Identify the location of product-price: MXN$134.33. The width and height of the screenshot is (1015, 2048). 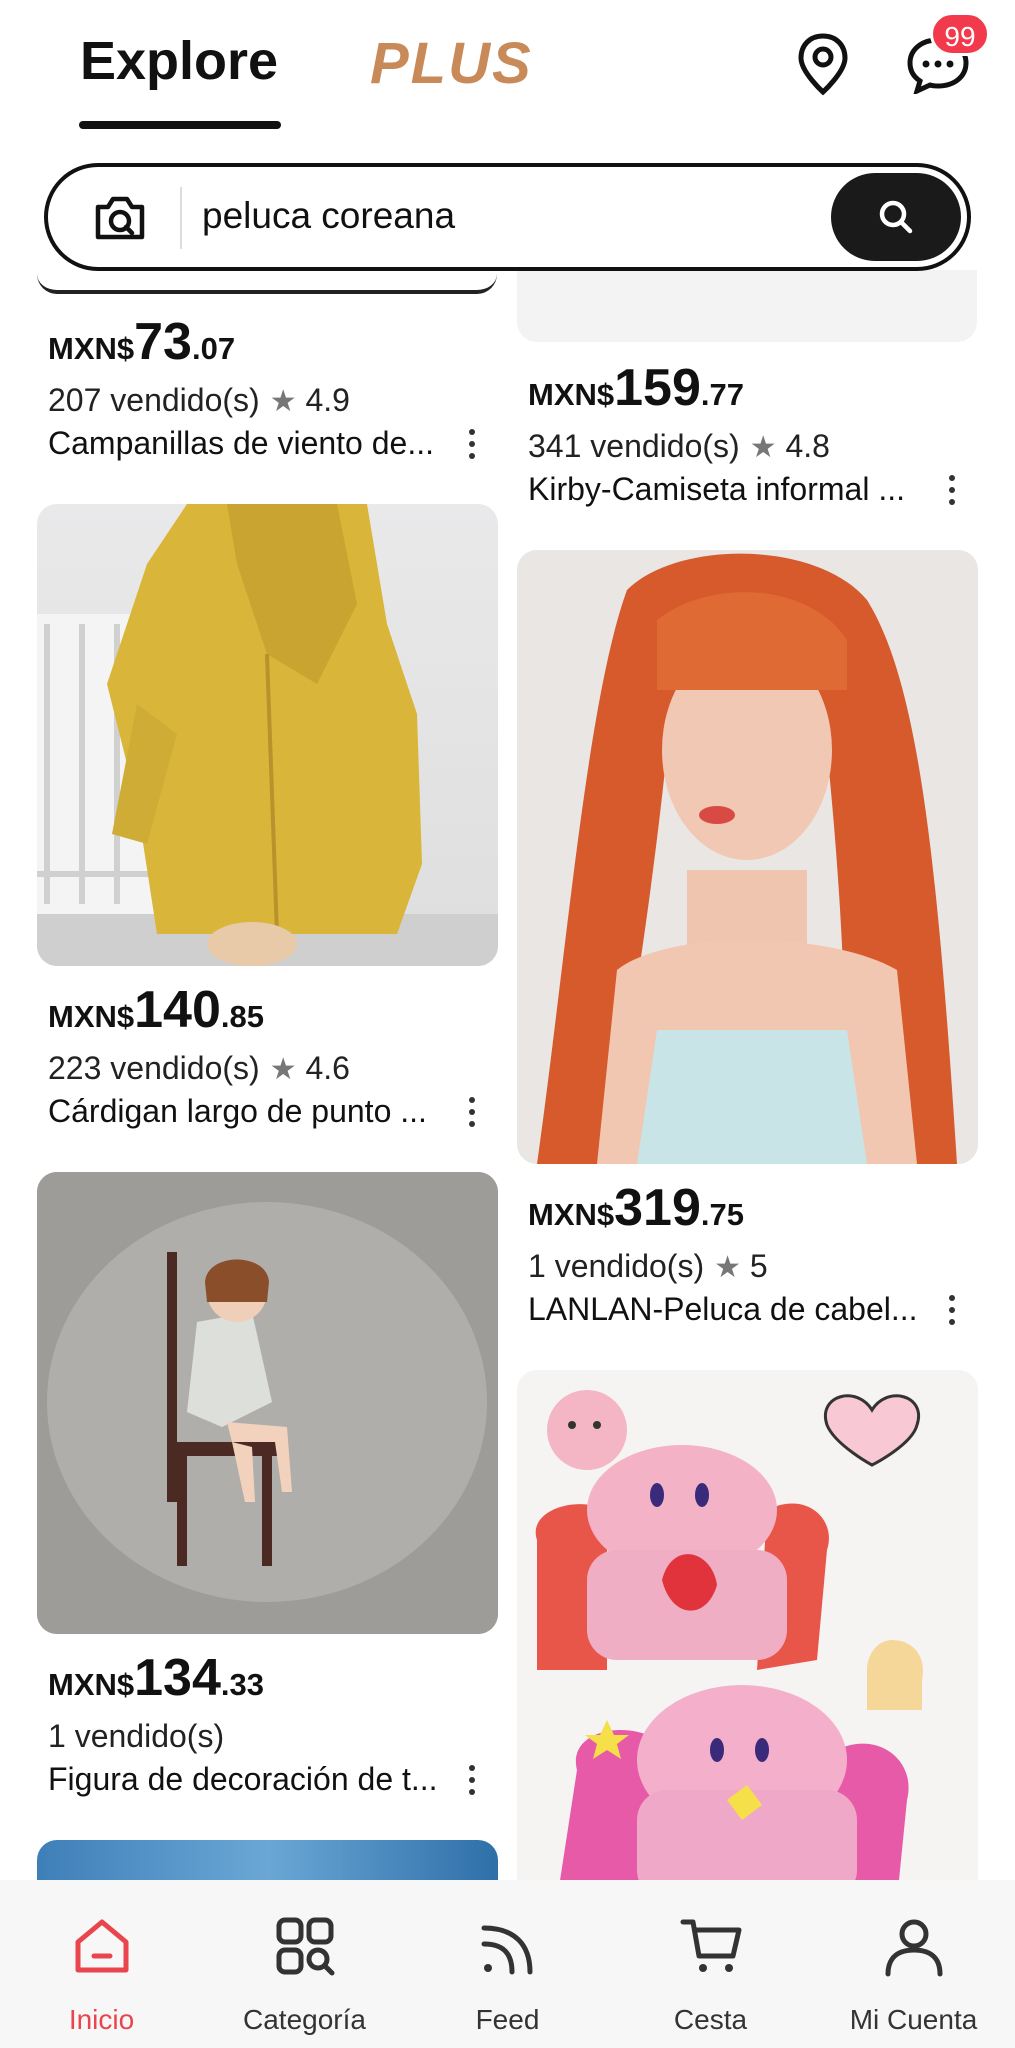
(156, 1678).